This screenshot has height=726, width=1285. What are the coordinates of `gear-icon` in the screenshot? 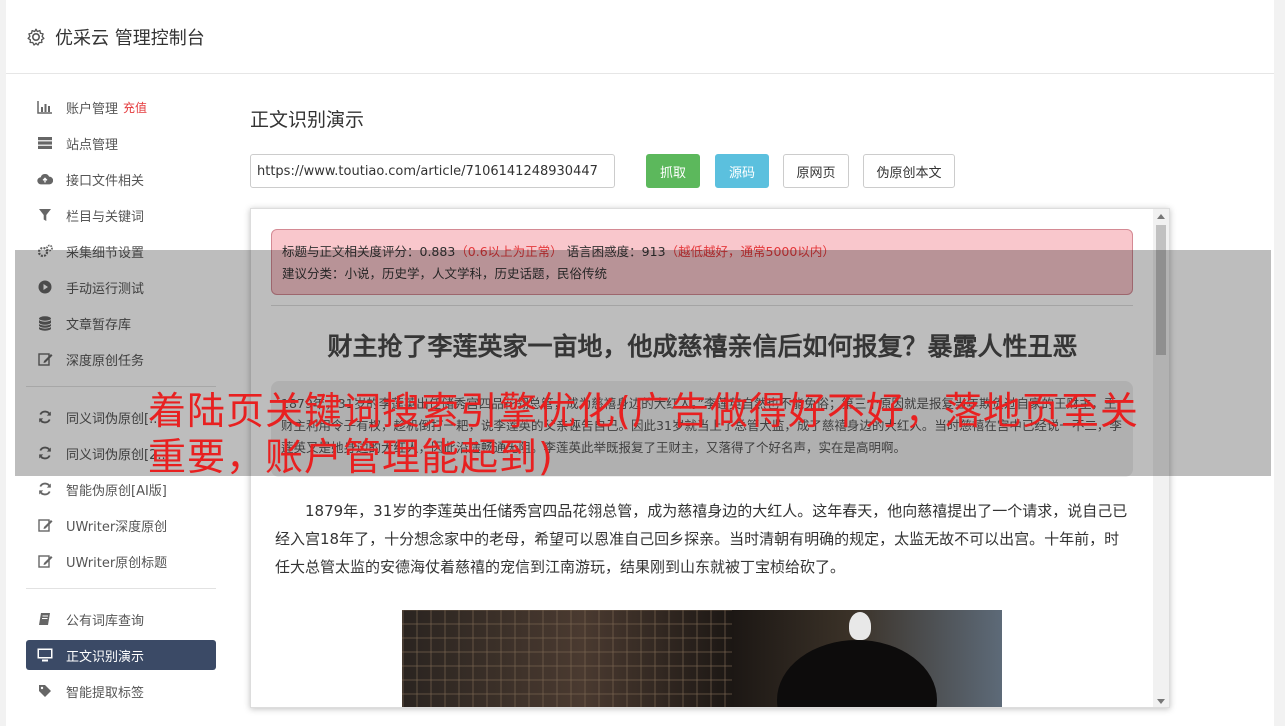 It's located at (36, 37).